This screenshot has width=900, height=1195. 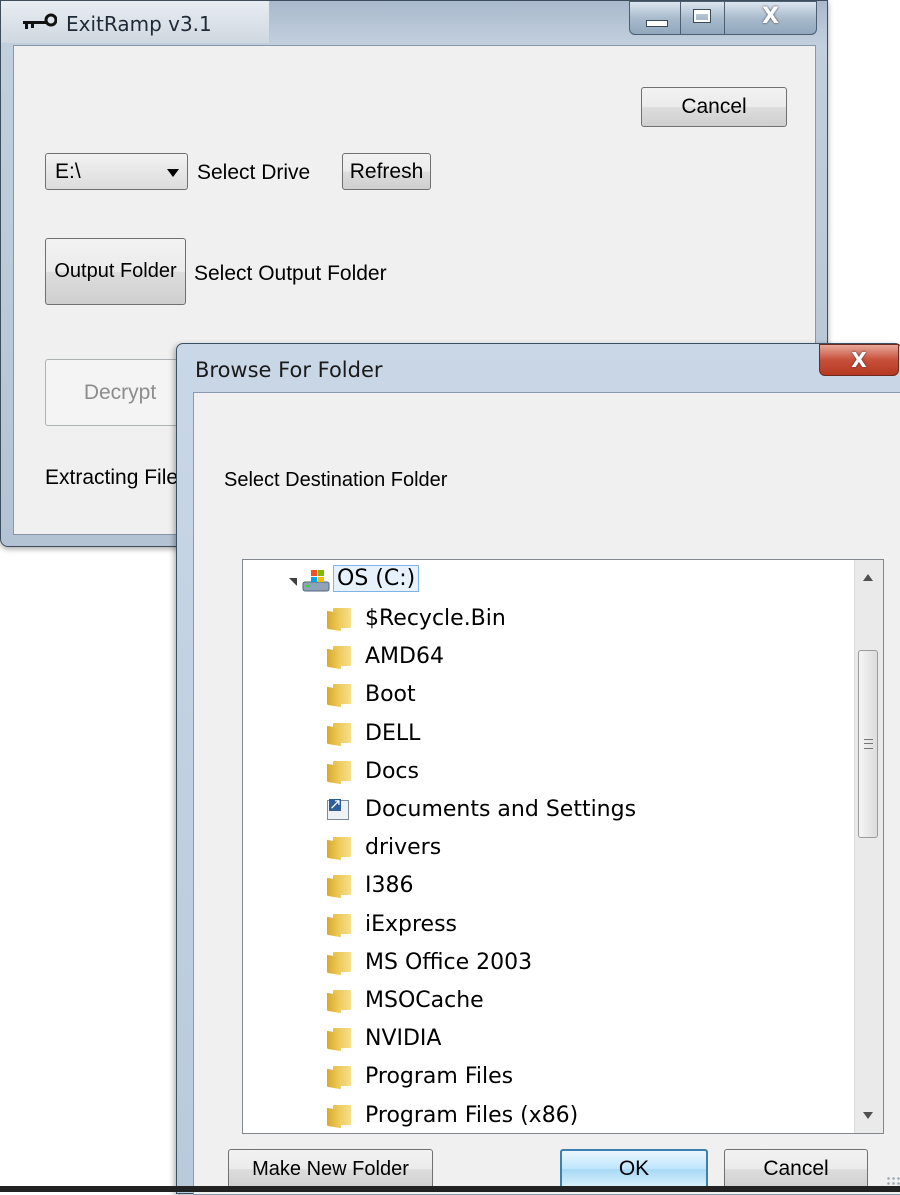 I want to click on ok-button-label: OK, so click(x=634, y=1168).